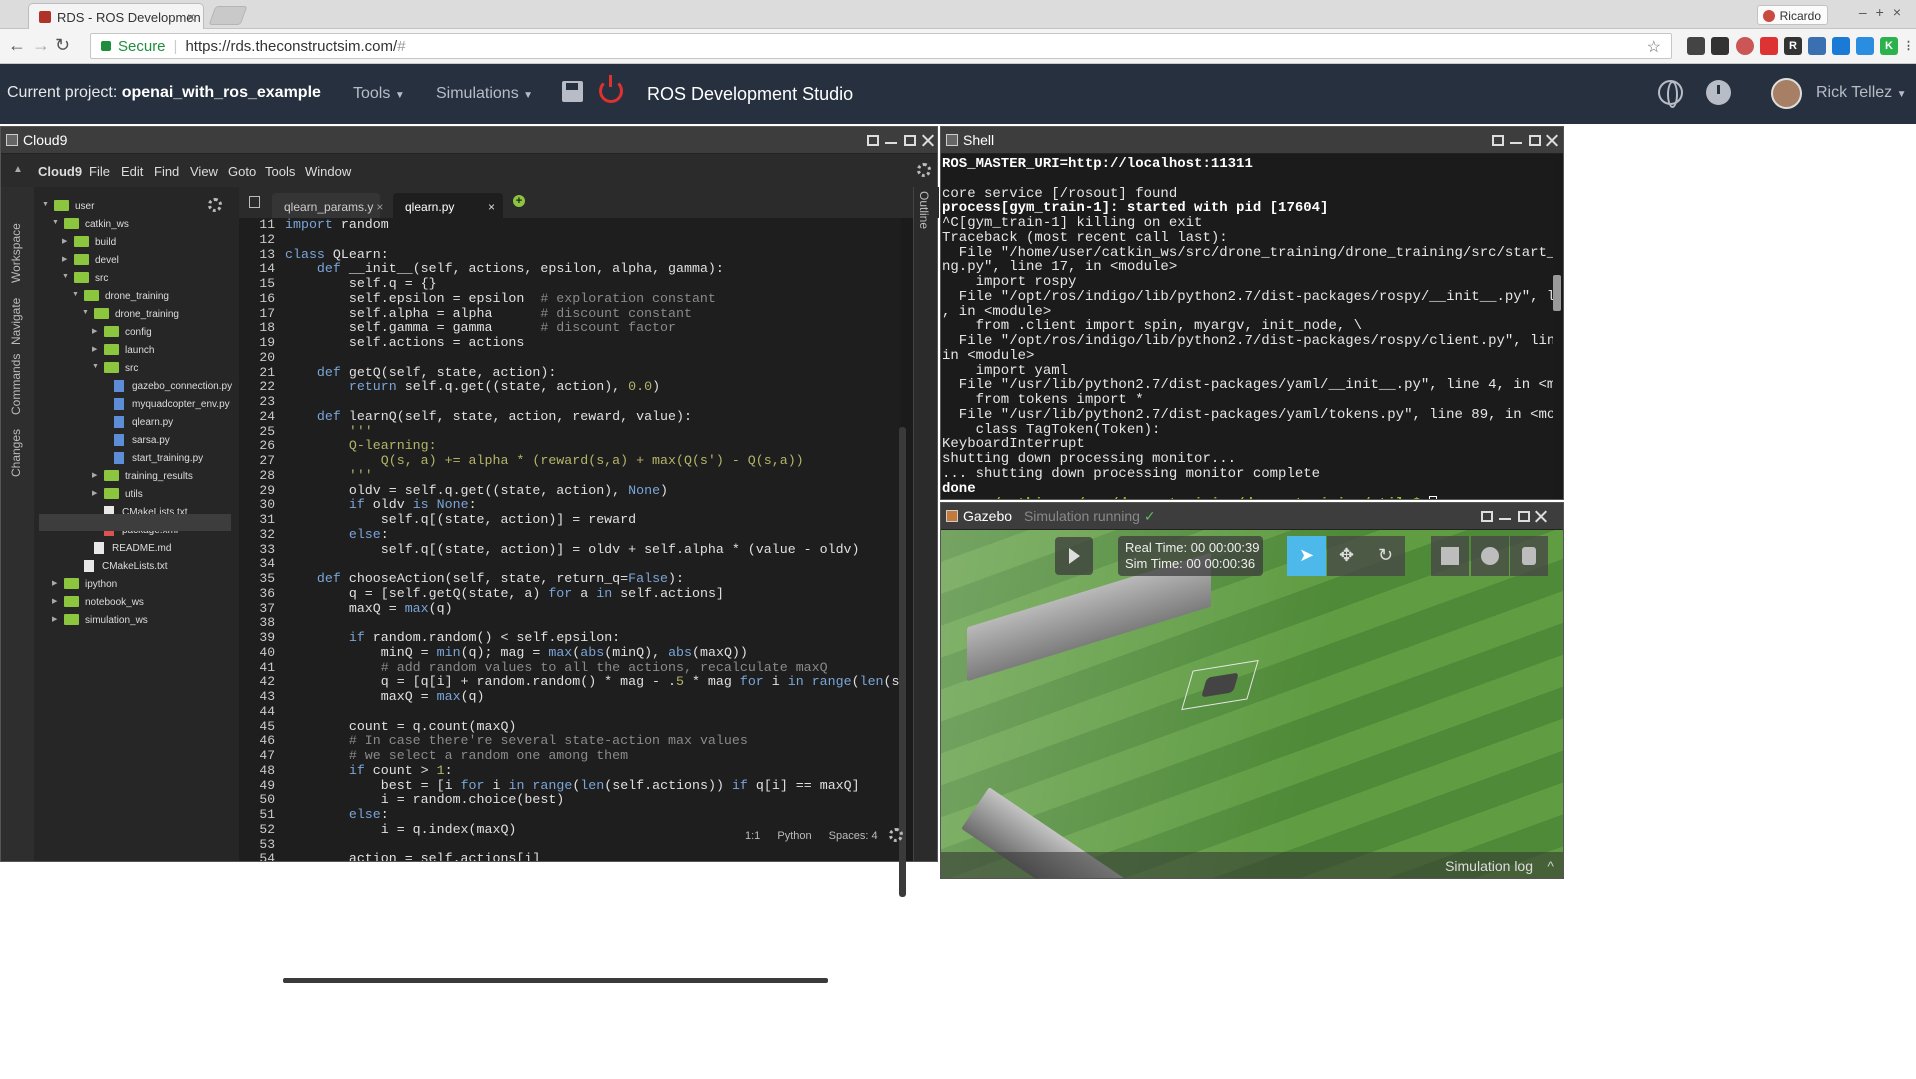 The width and height of the screenshot is (1916, 1079). I want to click on power-icon, so click(611, 89).